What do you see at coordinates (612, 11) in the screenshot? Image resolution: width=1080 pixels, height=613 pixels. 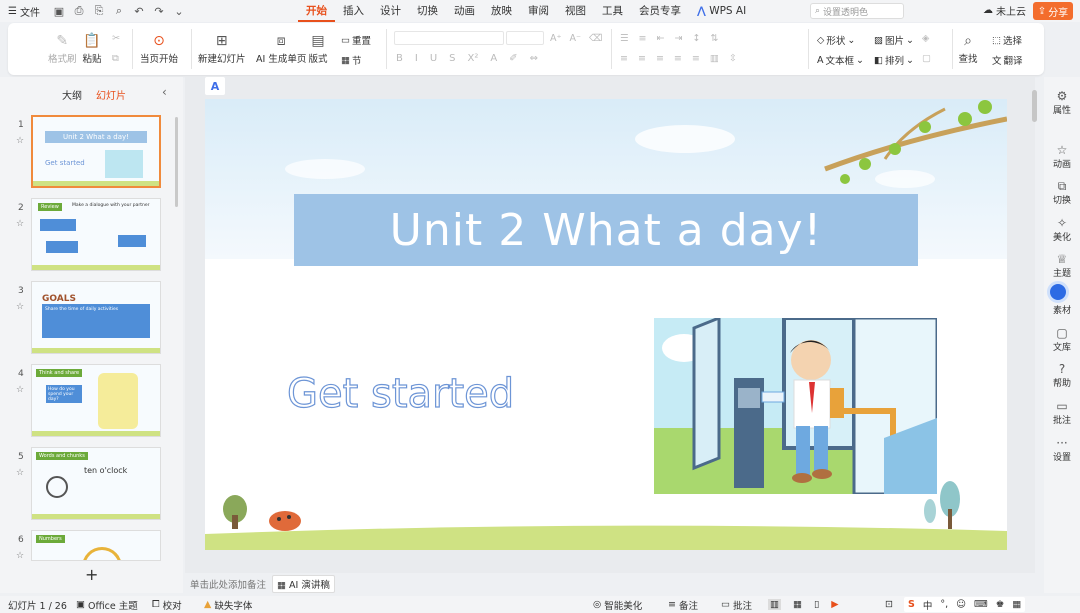 I see `tab-tools: 工具` at bounding box center [612, 11].